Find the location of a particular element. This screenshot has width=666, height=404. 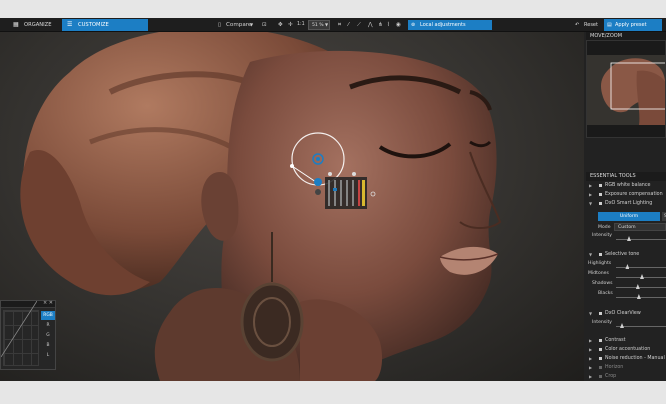

repair-icon: ⌇ is located at coordinates (388, 25).